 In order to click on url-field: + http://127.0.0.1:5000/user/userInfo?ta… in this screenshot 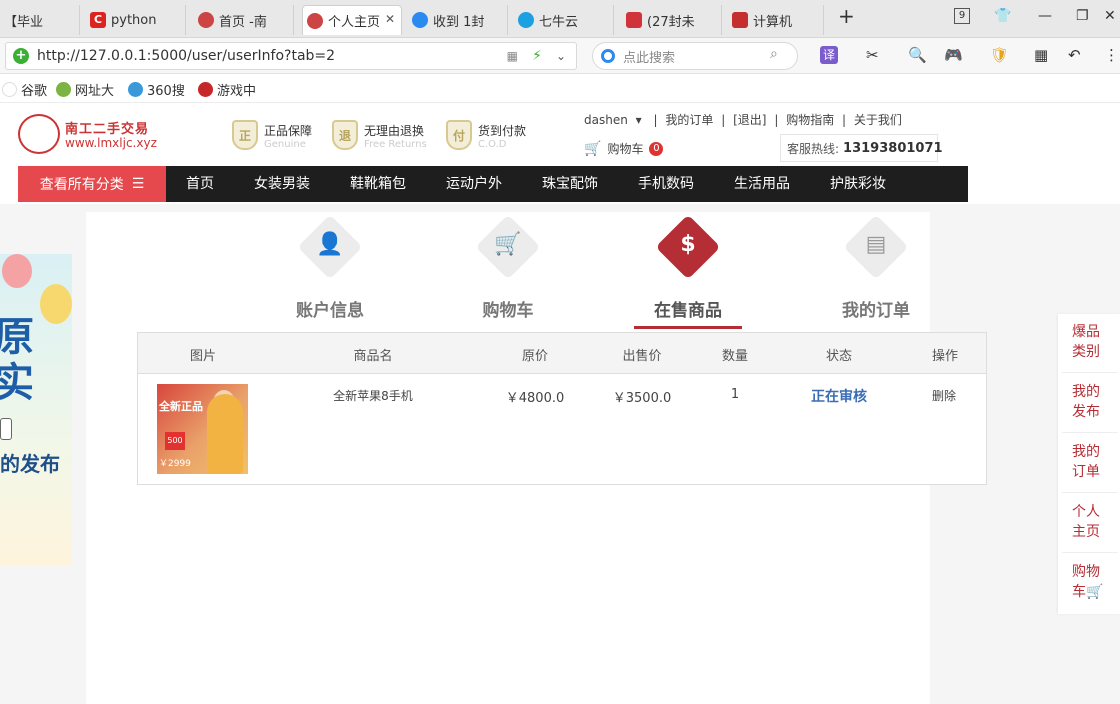, I will do `click(291, 56)`.